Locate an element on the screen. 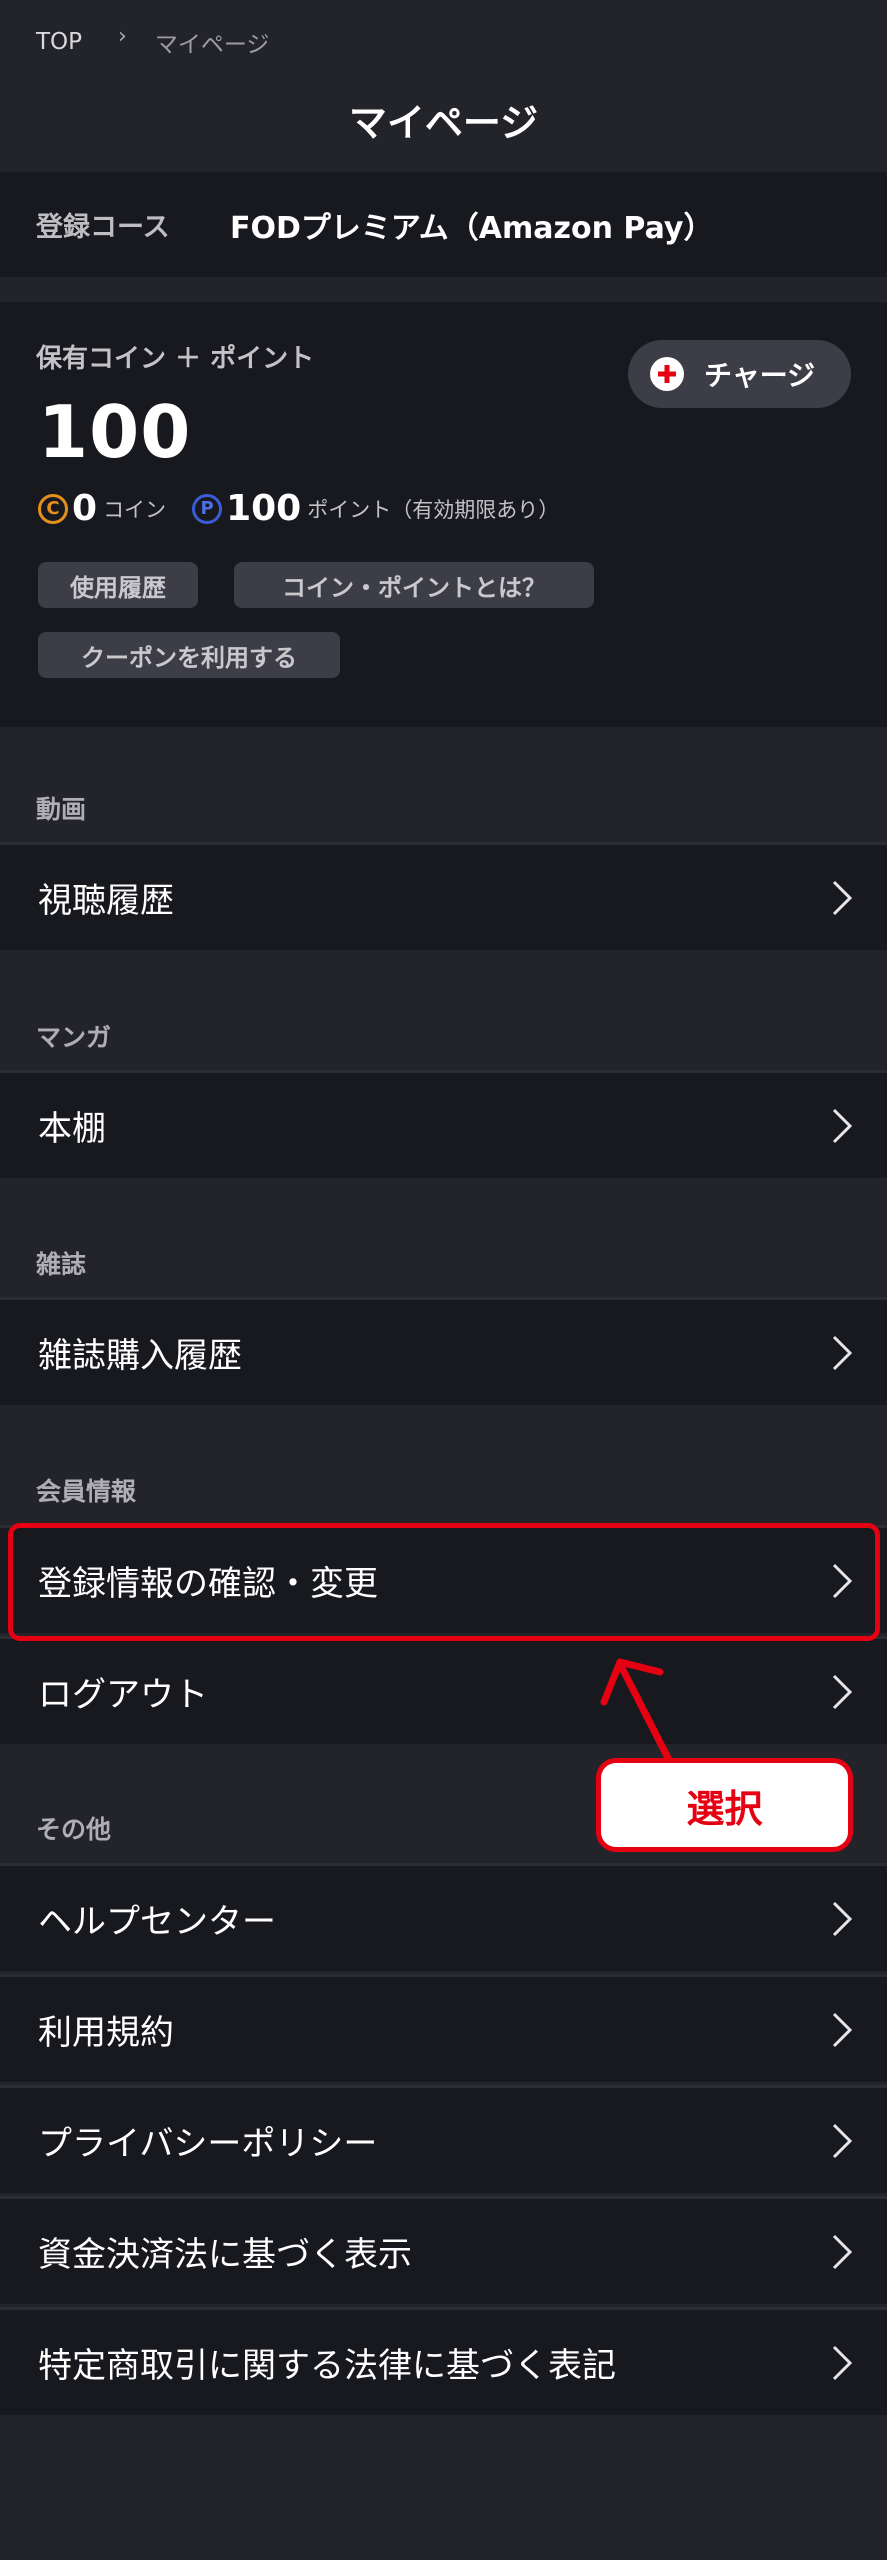 The width and height of the screenshot is (887, 2560). usage-history-chip: 使用履歴 is located at coordinates (118, 585).